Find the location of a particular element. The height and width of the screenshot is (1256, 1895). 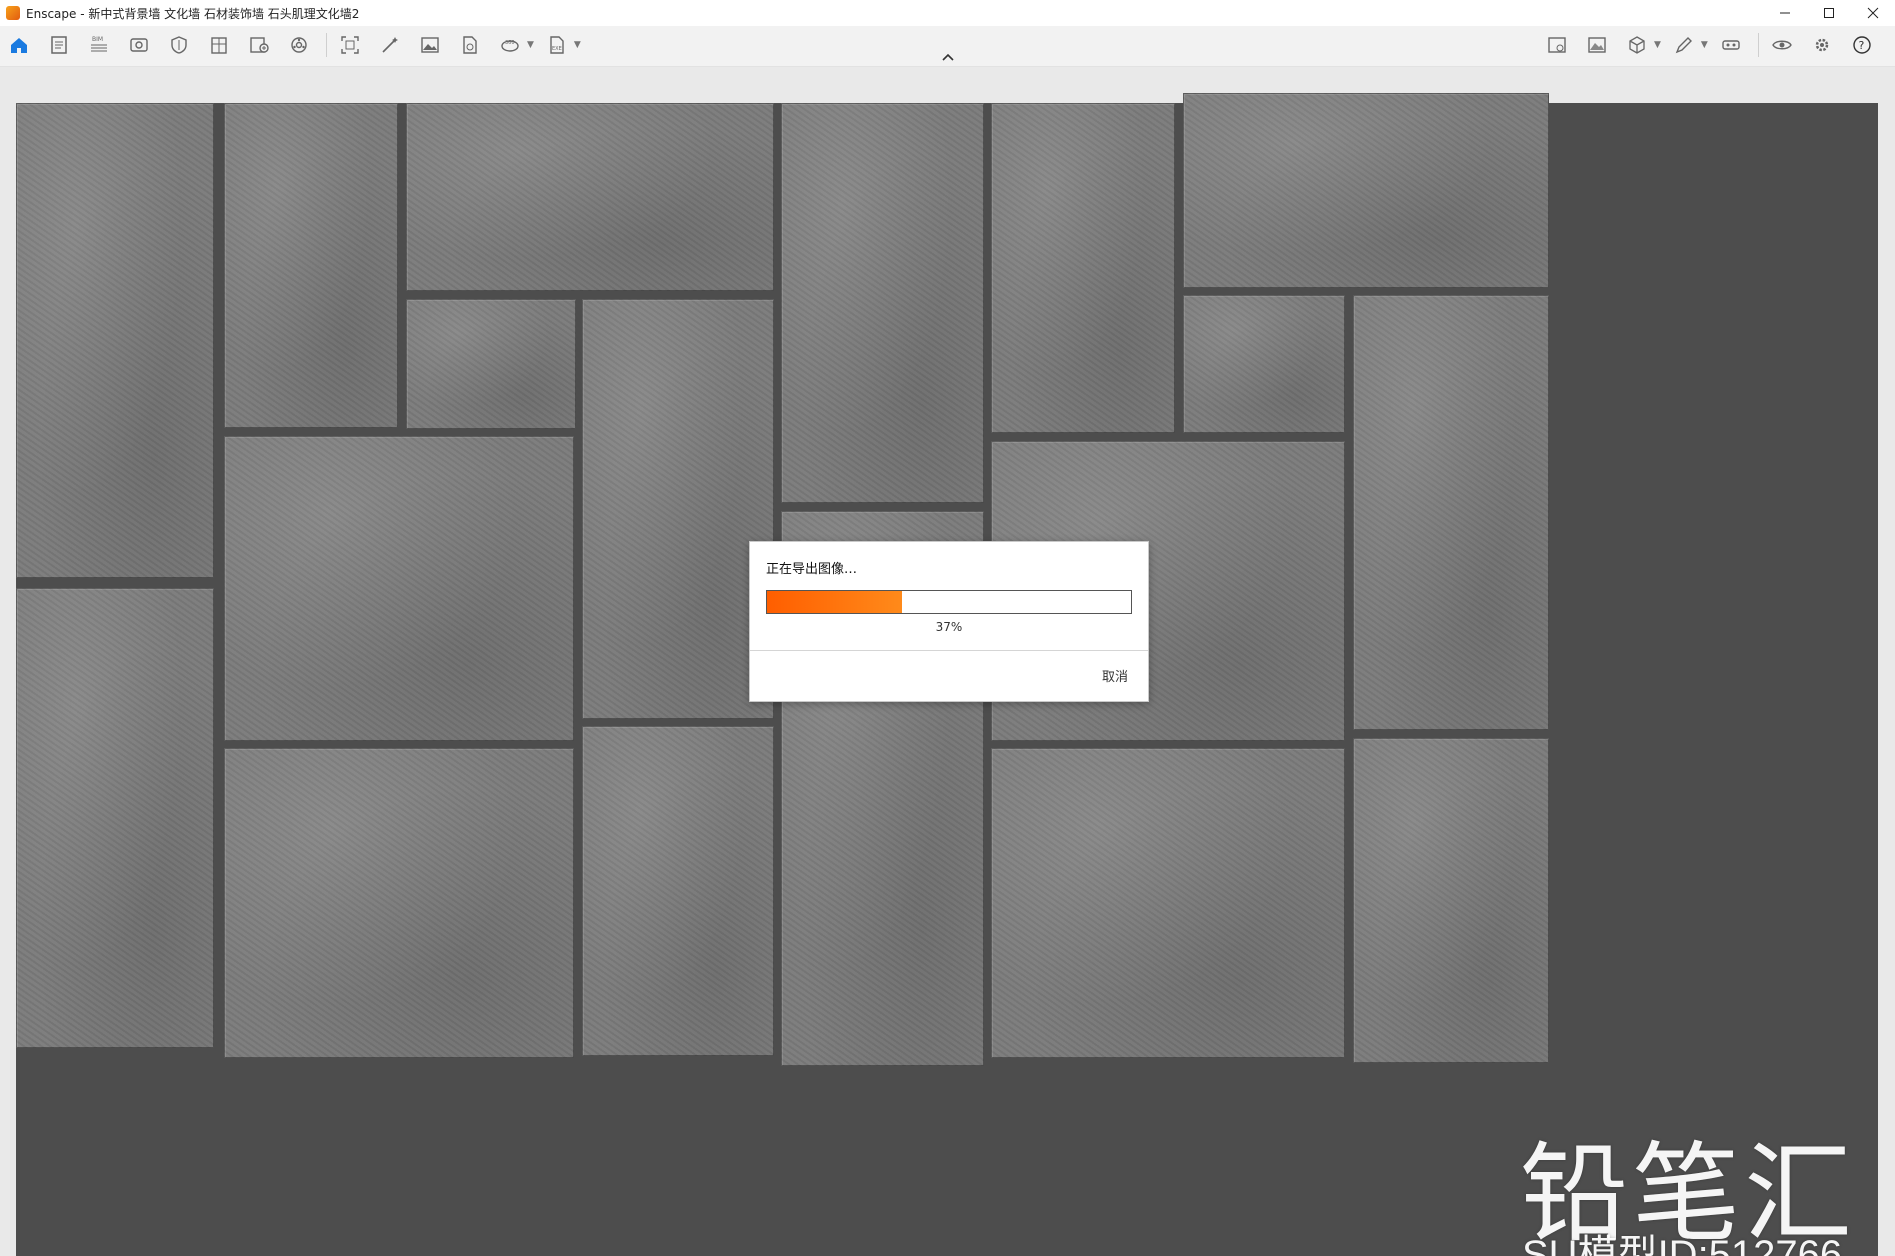

export-progress-dialog: 正在导出图像… 37% 取消 is located at coordinates (949, 621).